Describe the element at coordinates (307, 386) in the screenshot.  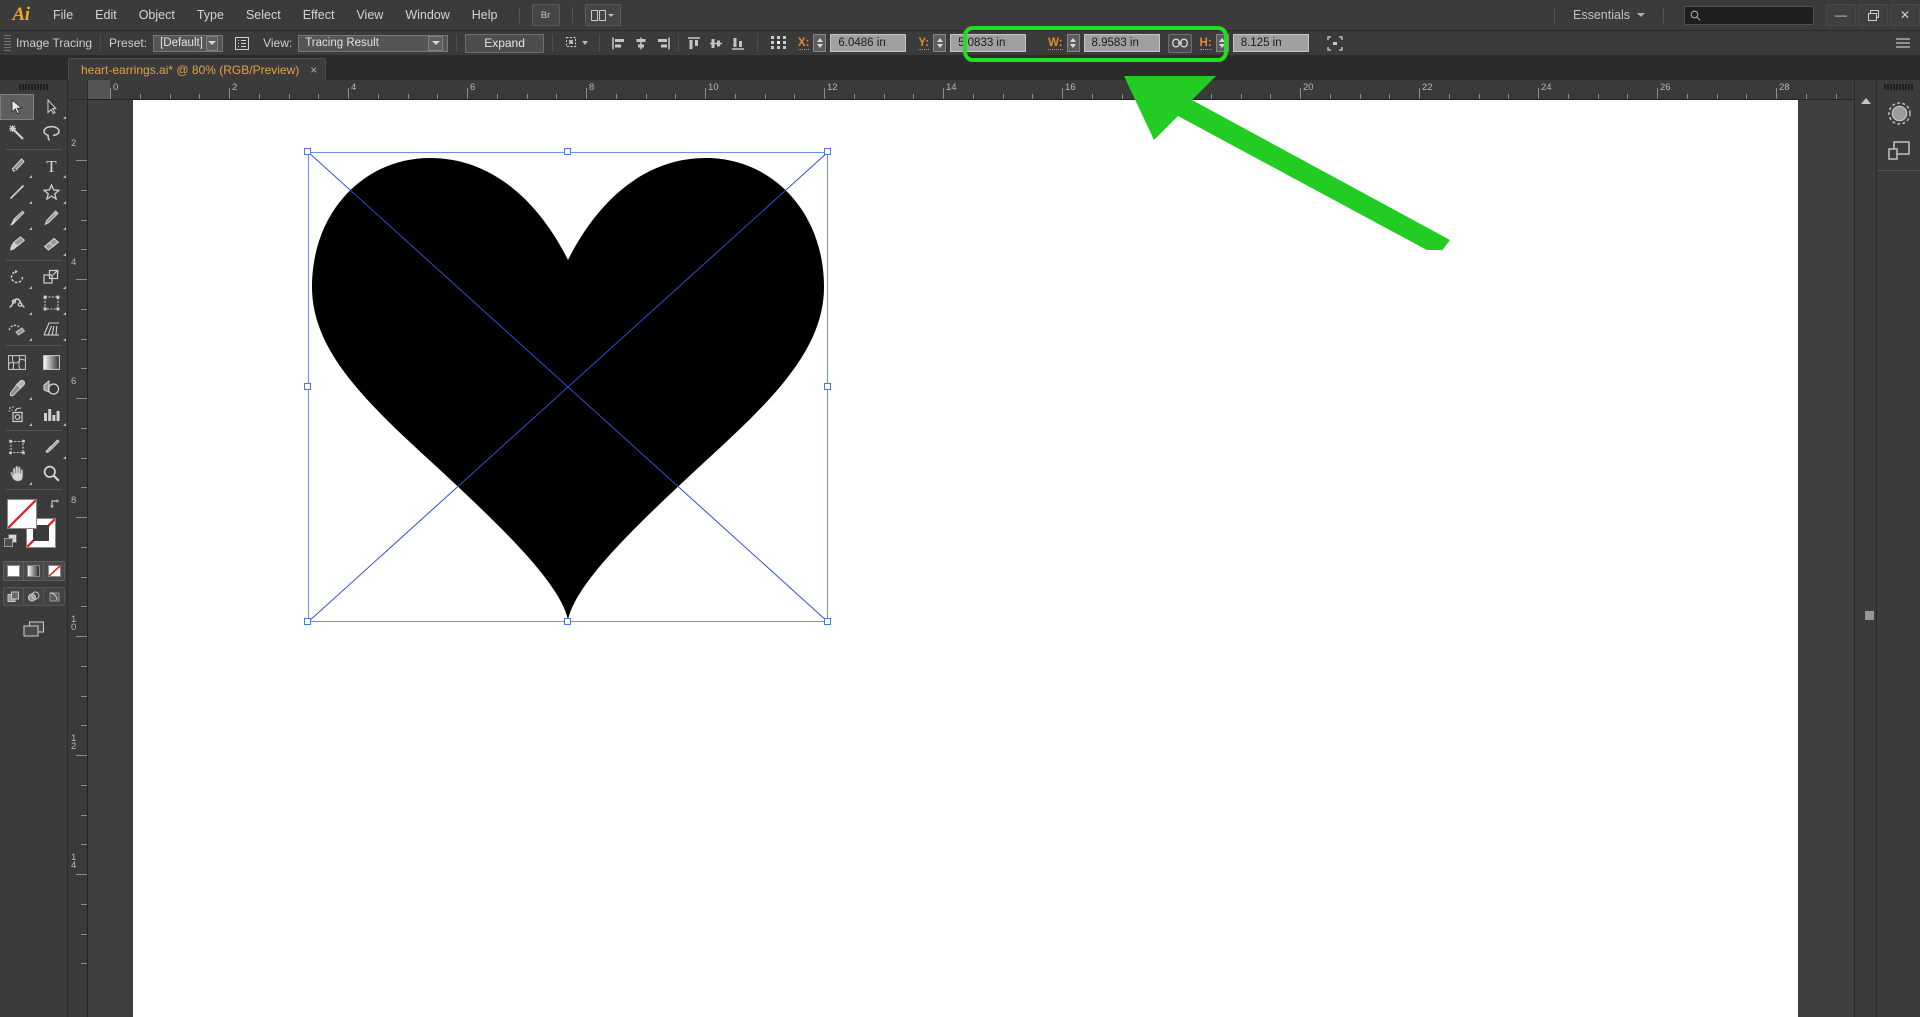
I see `selection-handle-middle-left` at that location.